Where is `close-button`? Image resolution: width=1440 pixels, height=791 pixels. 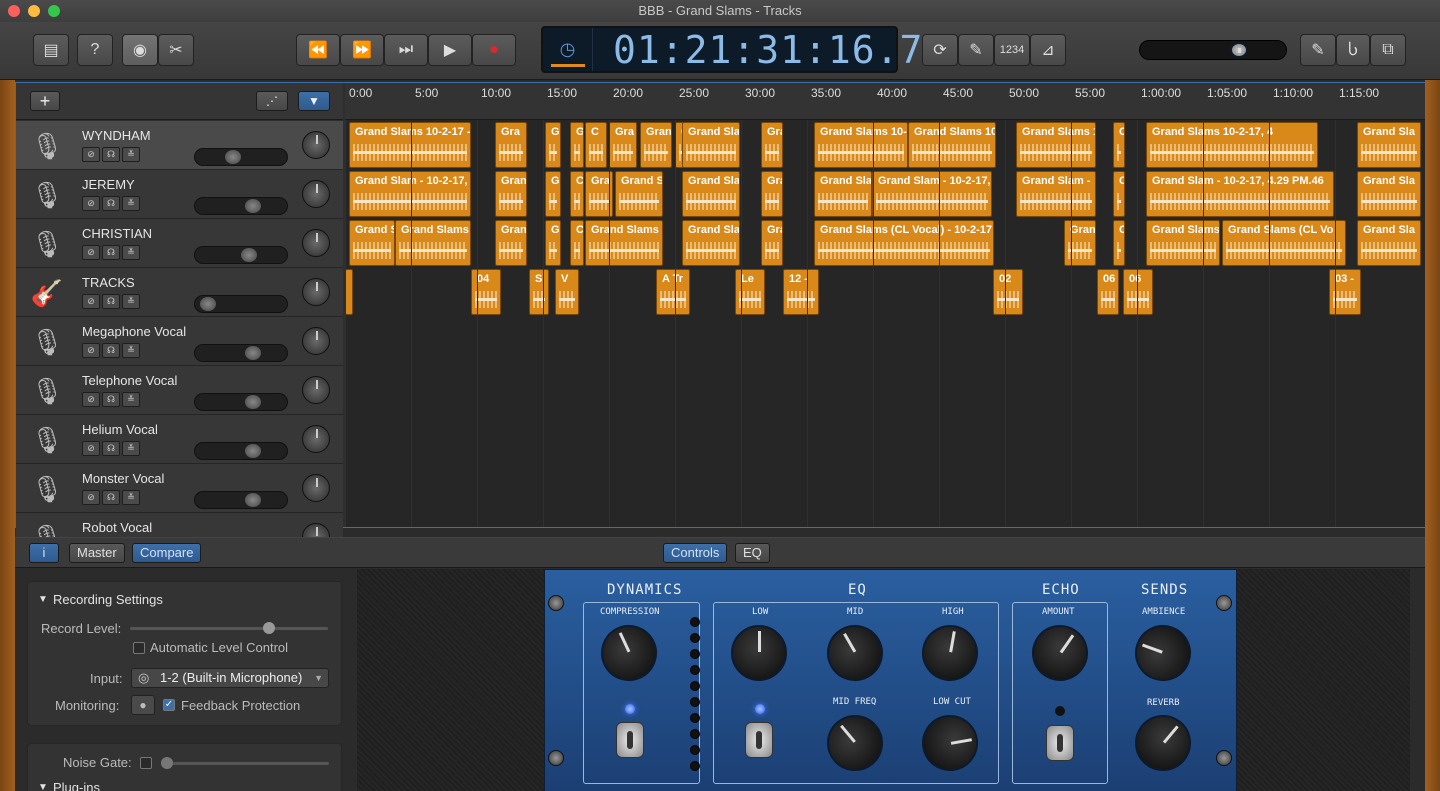 close-button is located at coordinates (14, 11).